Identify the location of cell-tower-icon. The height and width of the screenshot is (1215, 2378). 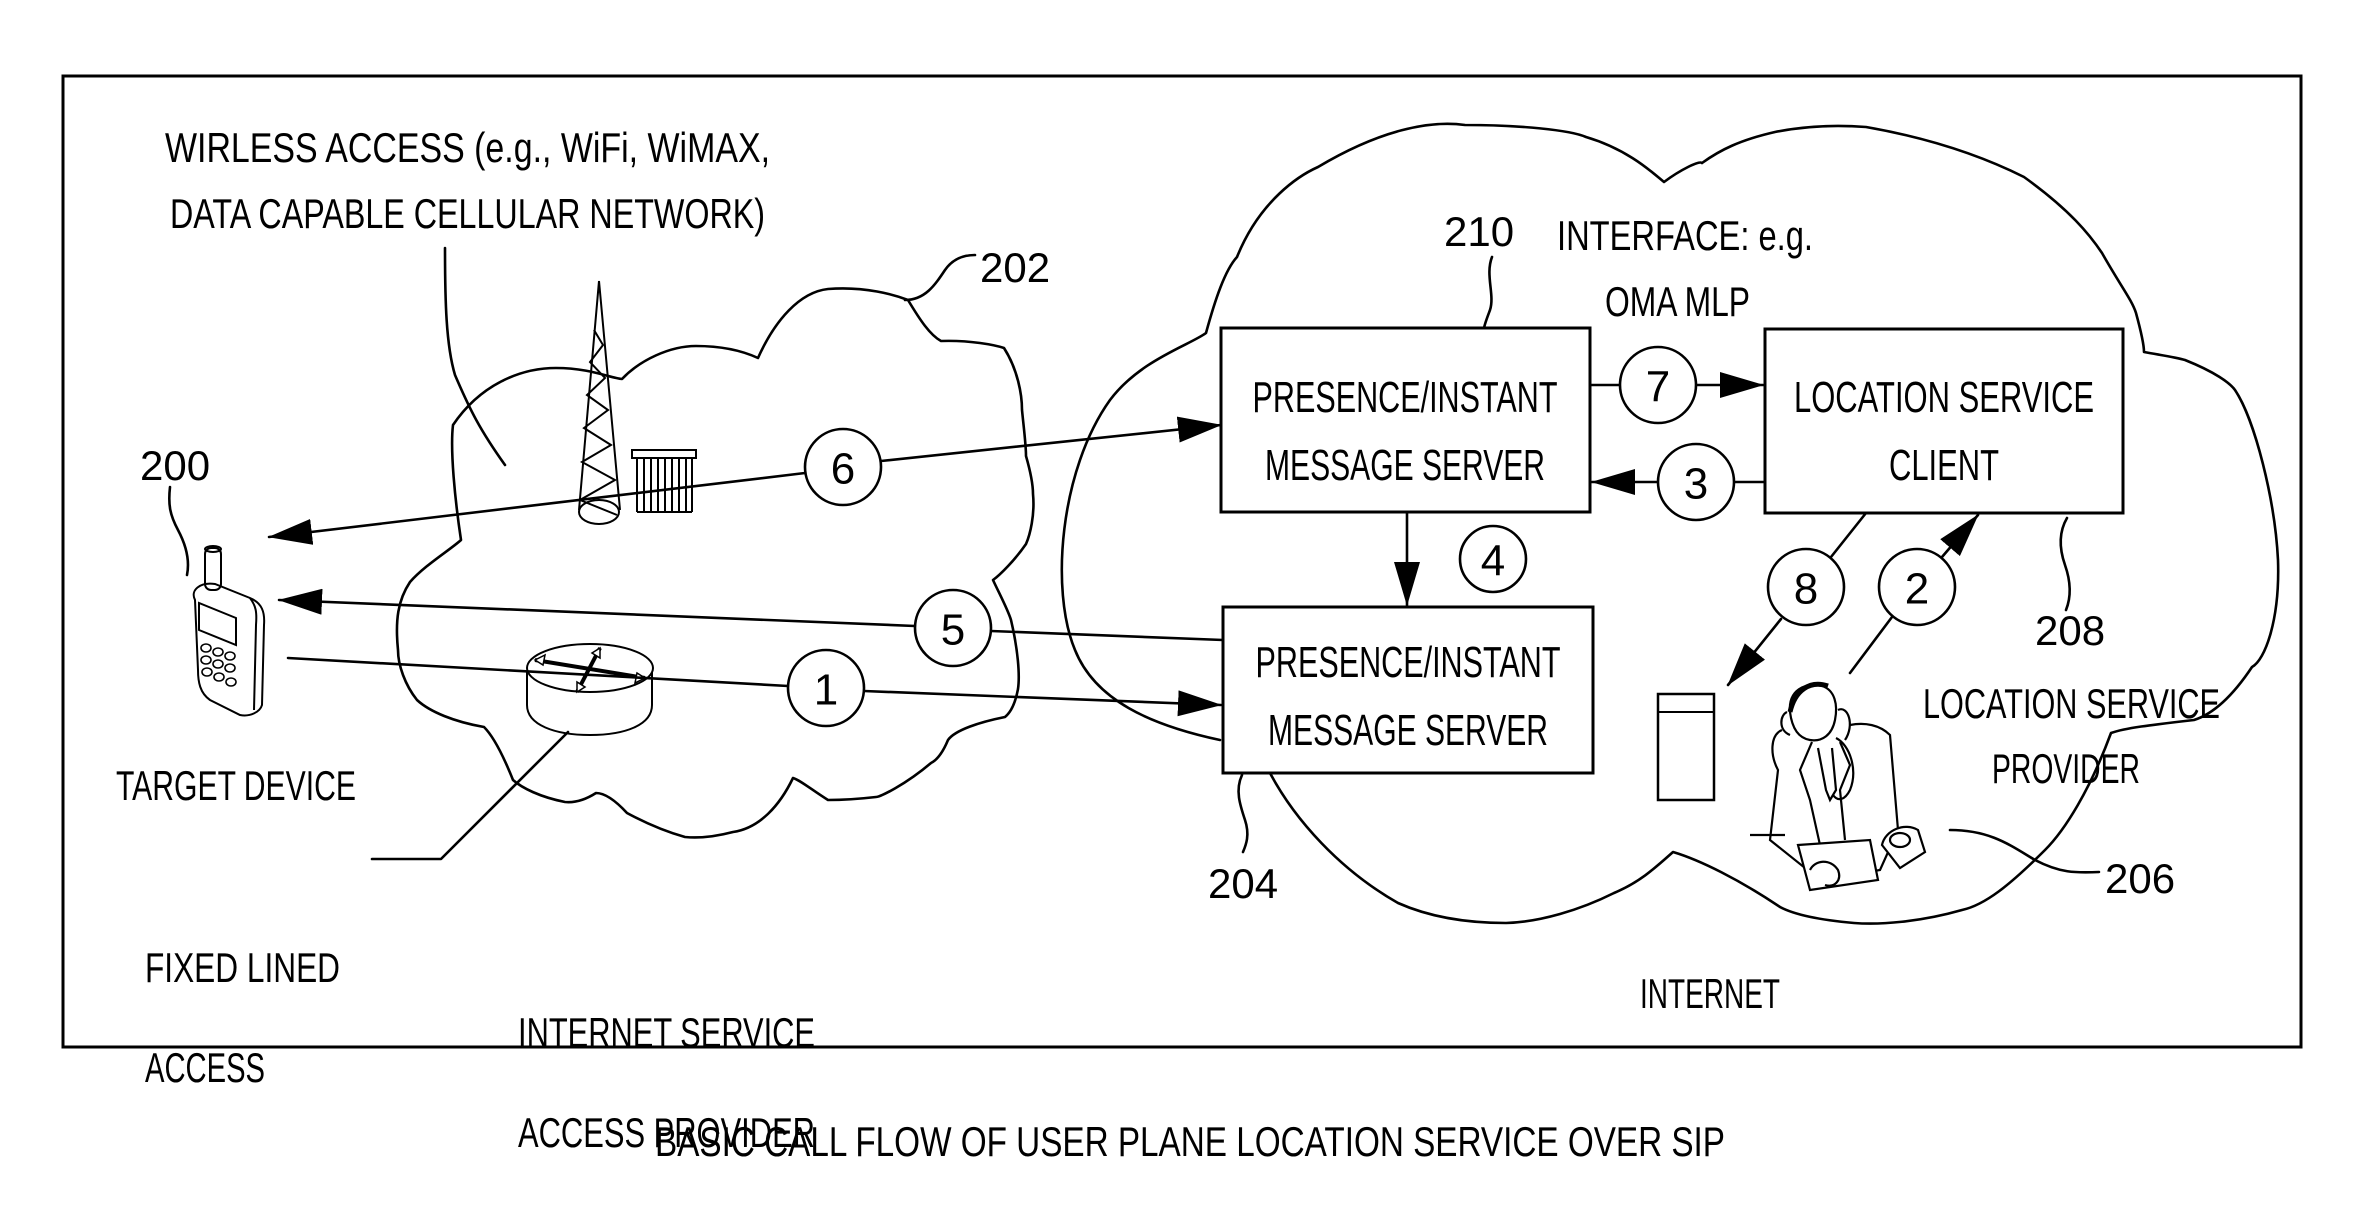
(599, 402).